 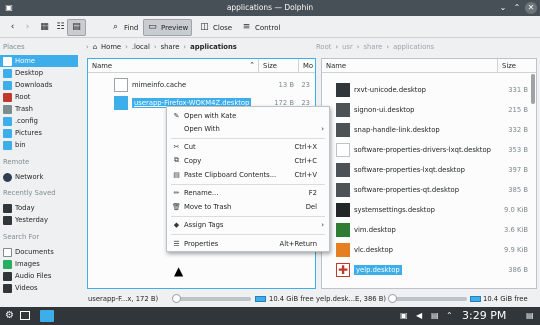 What do you see at coordinates (111, 47) in the screenshot?
I see `breadcrumb-item: Home` at bounding box center [111, 47].